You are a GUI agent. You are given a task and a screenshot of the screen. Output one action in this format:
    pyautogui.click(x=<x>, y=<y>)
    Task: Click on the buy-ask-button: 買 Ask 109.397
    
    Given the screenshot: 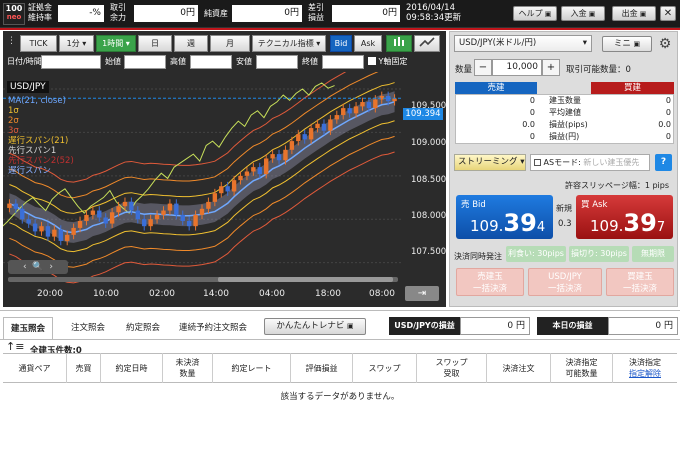 What is the action you would take?
    pyautogui.click(x=624, y=217)
    